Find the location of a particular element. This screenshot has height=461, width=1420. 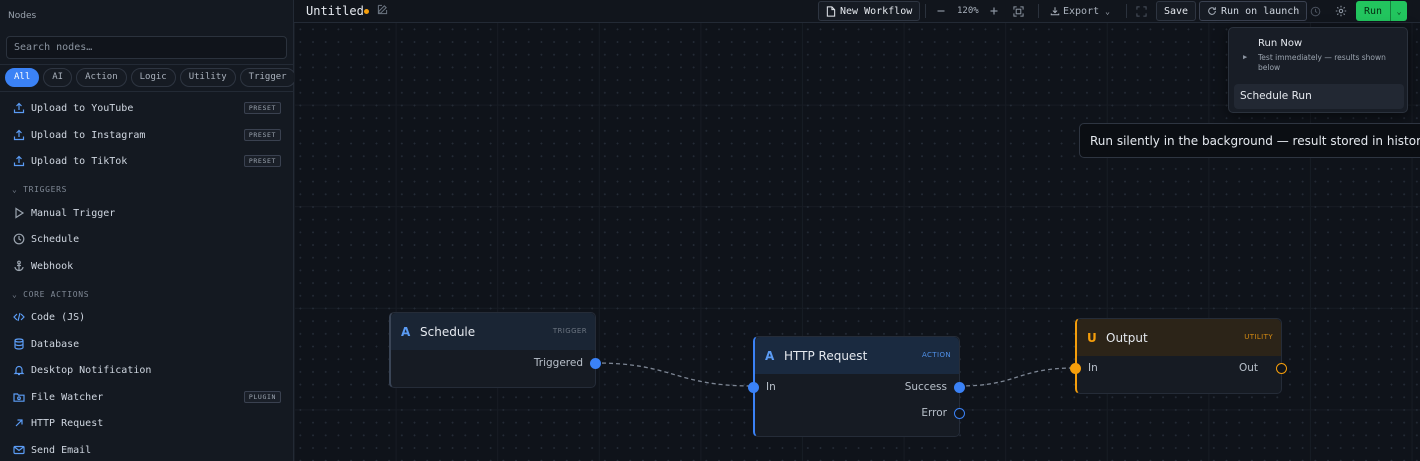

save-label: Save is located at coordinates (1176, 11).